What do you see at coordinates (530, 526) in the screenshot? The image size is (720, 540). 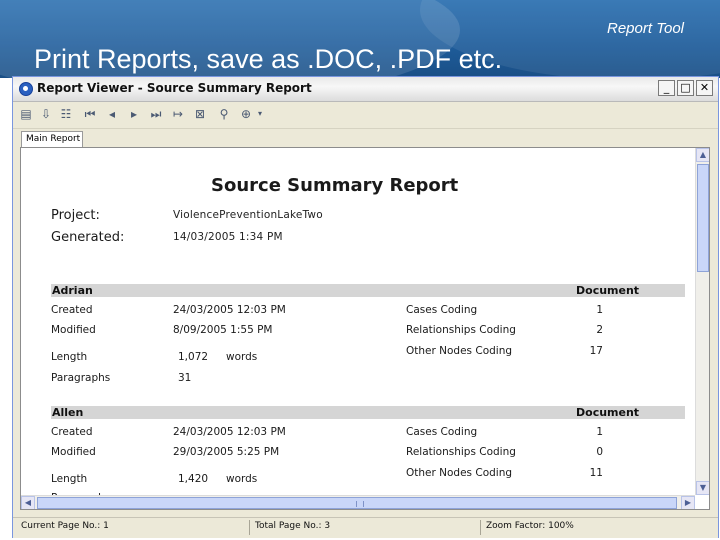 I see `zoom-status: Zoom Factor: 100%` at bounding box center [530, 526].